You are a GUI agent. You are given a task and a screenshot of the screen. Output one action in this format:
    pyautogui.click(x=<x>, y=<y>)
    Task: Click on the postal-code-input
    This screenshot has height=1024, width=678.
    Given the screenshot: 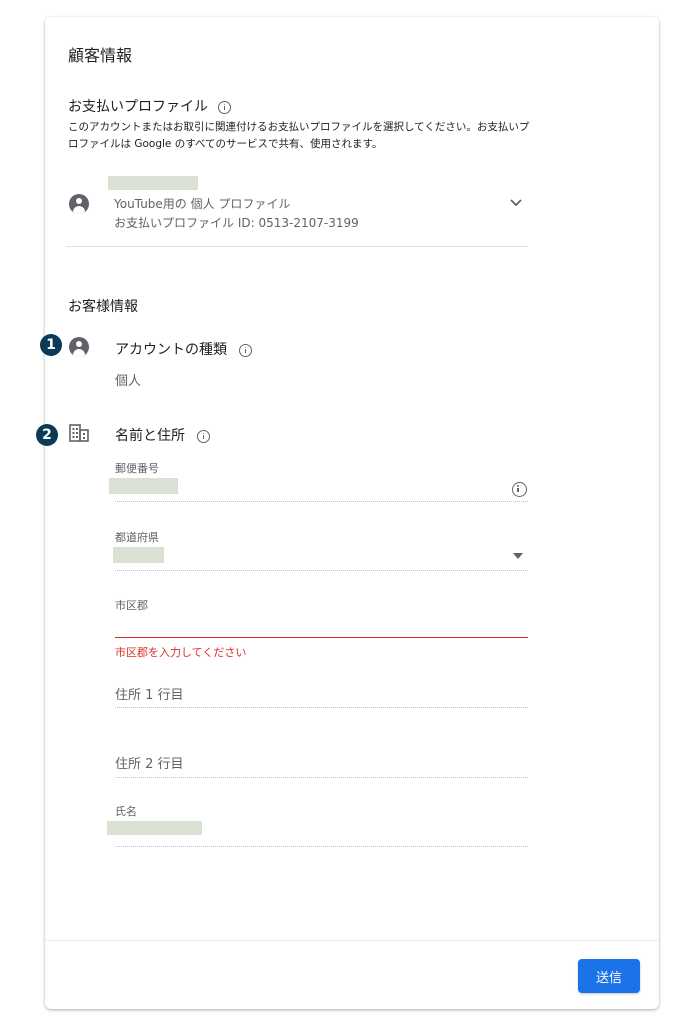 What is the action you would take?
    pyautogui.click(x=143, y=486)
    